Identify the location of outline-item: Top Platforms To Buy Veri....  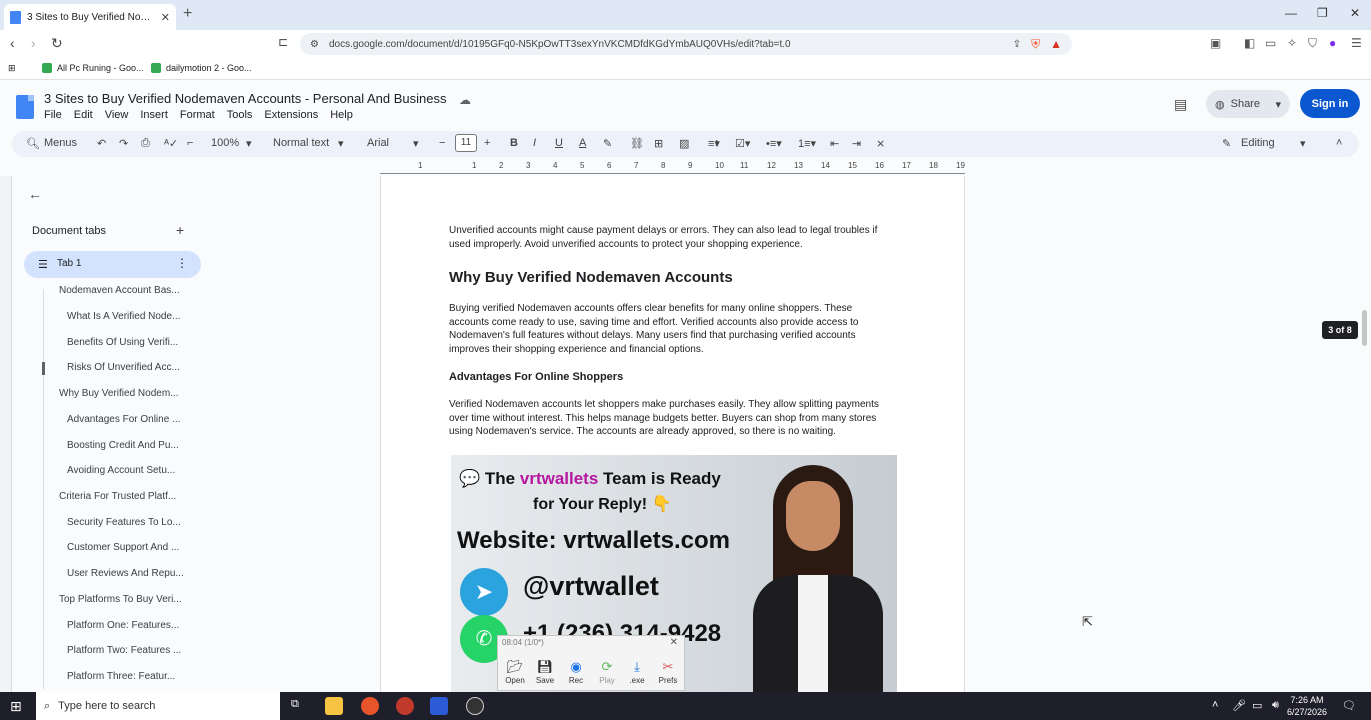
(120, 599).